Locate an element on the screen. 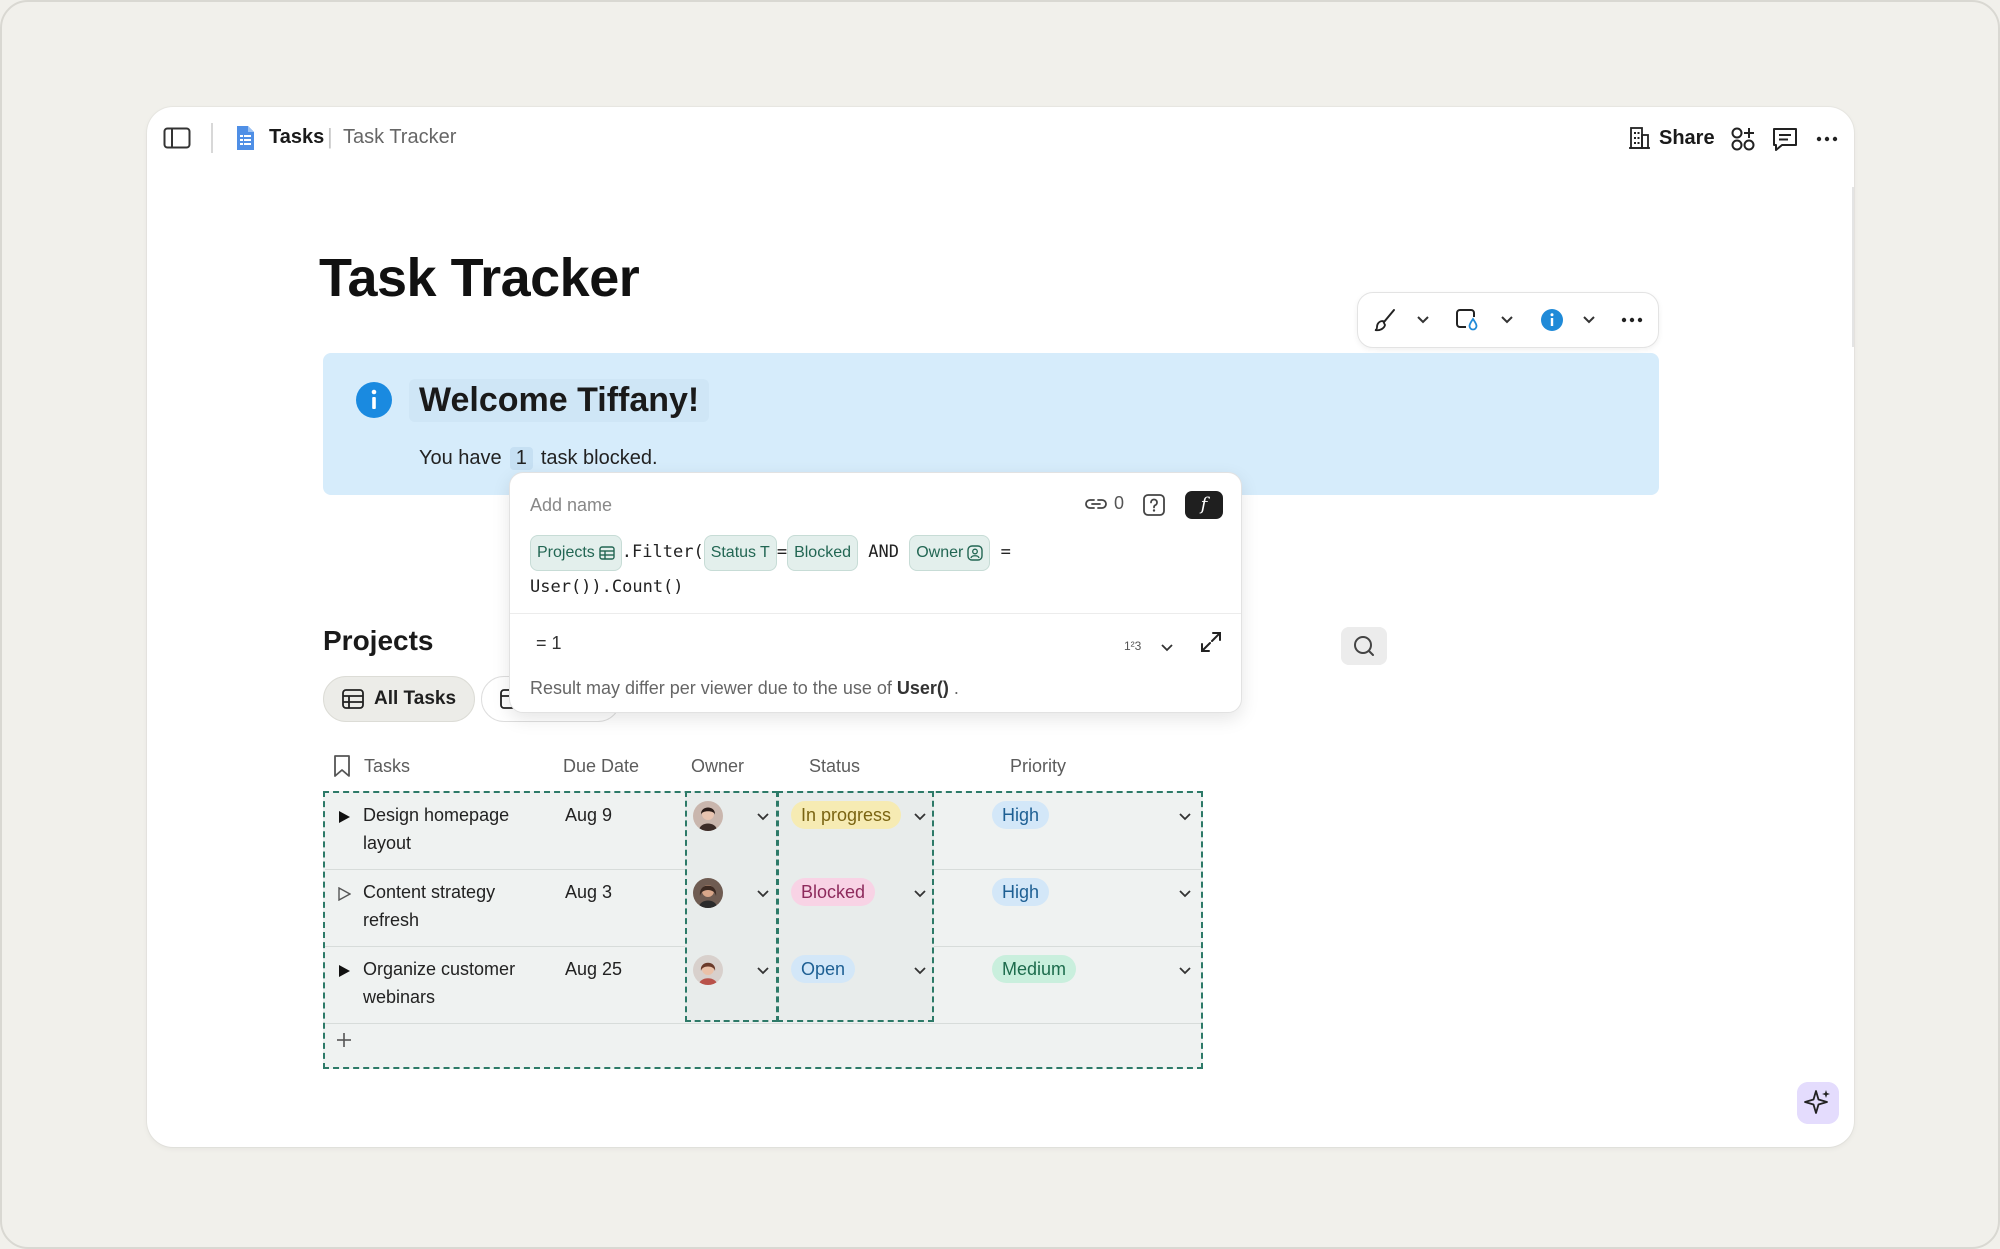 The image size is (2000, 1249). due-date: Aug 9 is located at coordinates (588, 815).